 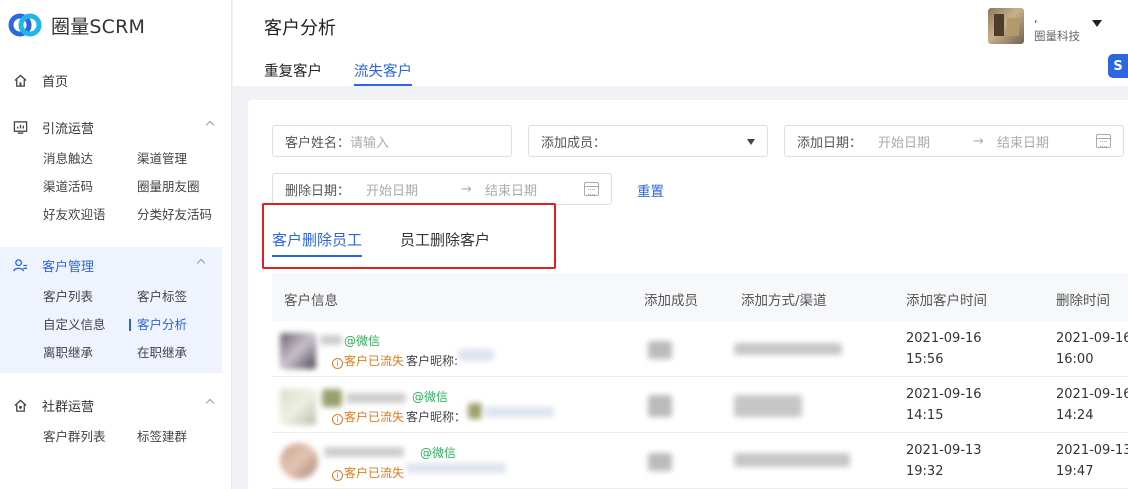 I want to click on sidebar-item-tag-group: 标签建群, so click(x=184, y=437).